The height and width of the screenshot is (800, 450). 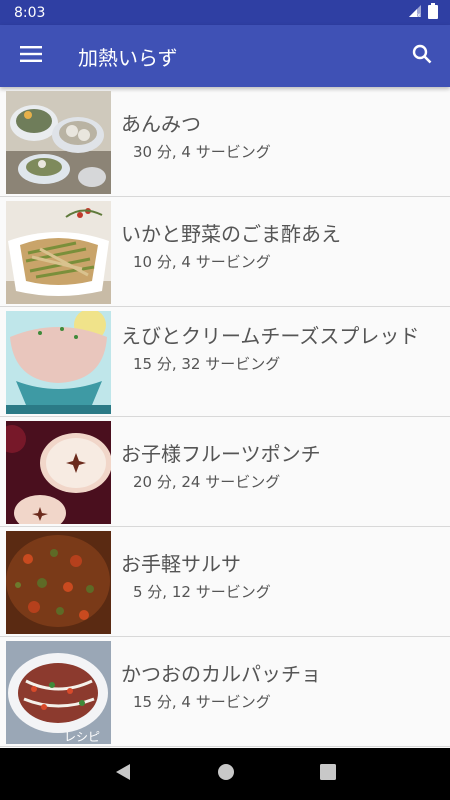 I want to click on home-icon, so click(x=226, y=774).